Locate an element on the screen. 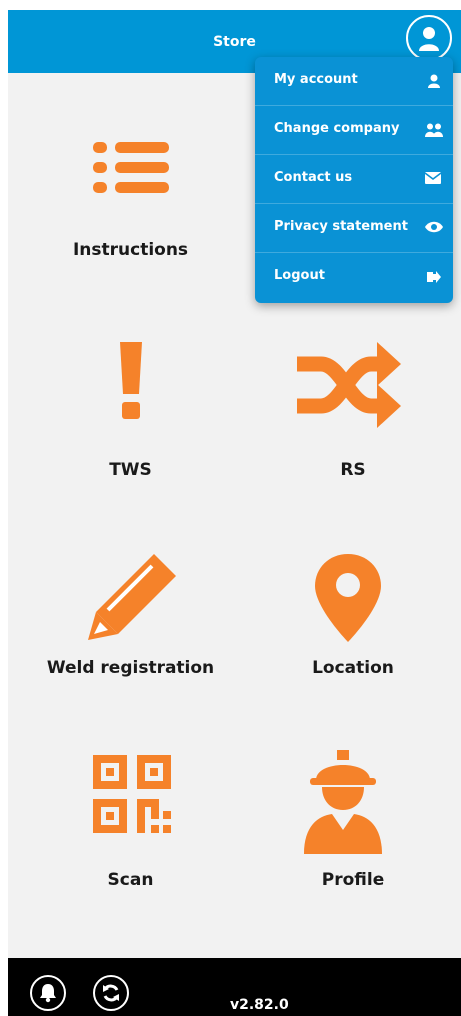 This screenshot has height=1016, width=461. qr-code-icon is located at coordinates (132, 794).